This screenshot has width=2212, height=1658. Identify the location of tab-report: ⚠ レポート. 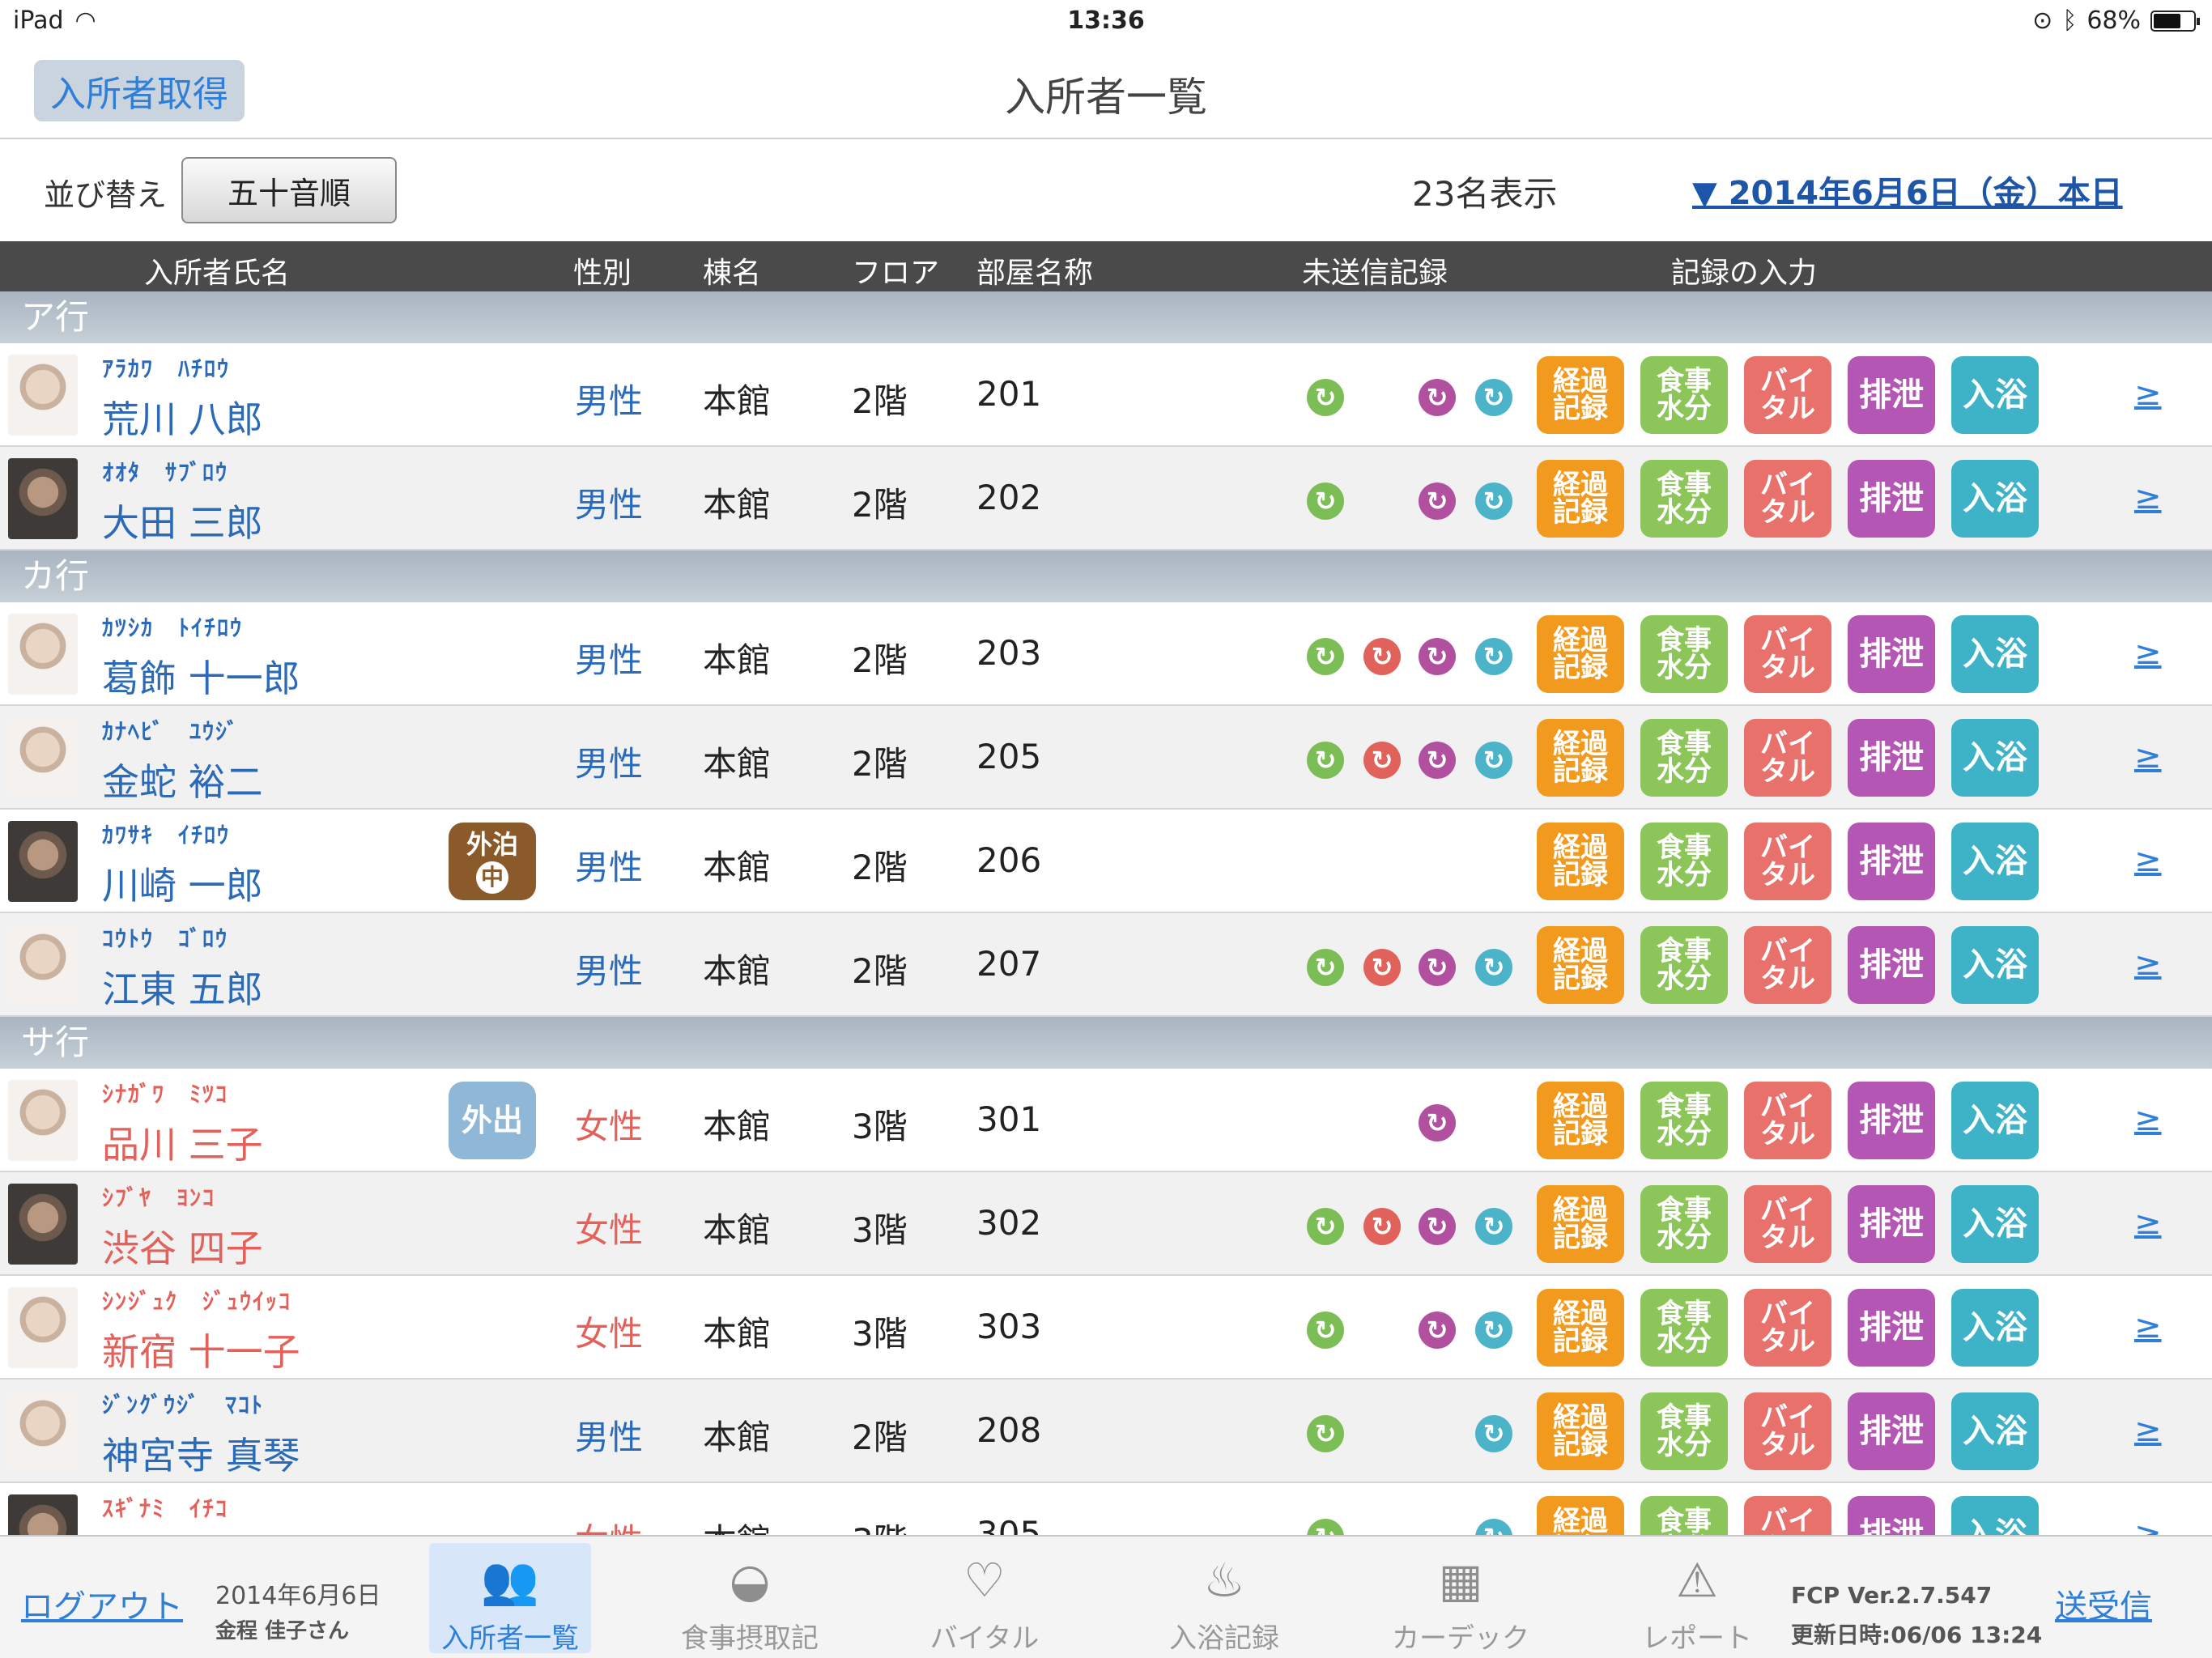
(1697, 1599).